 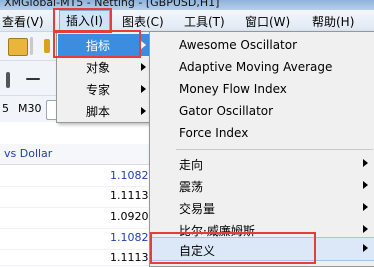 I want to click on menu-item-label: Adaptive Moving Average, so click(x=256, y=67).